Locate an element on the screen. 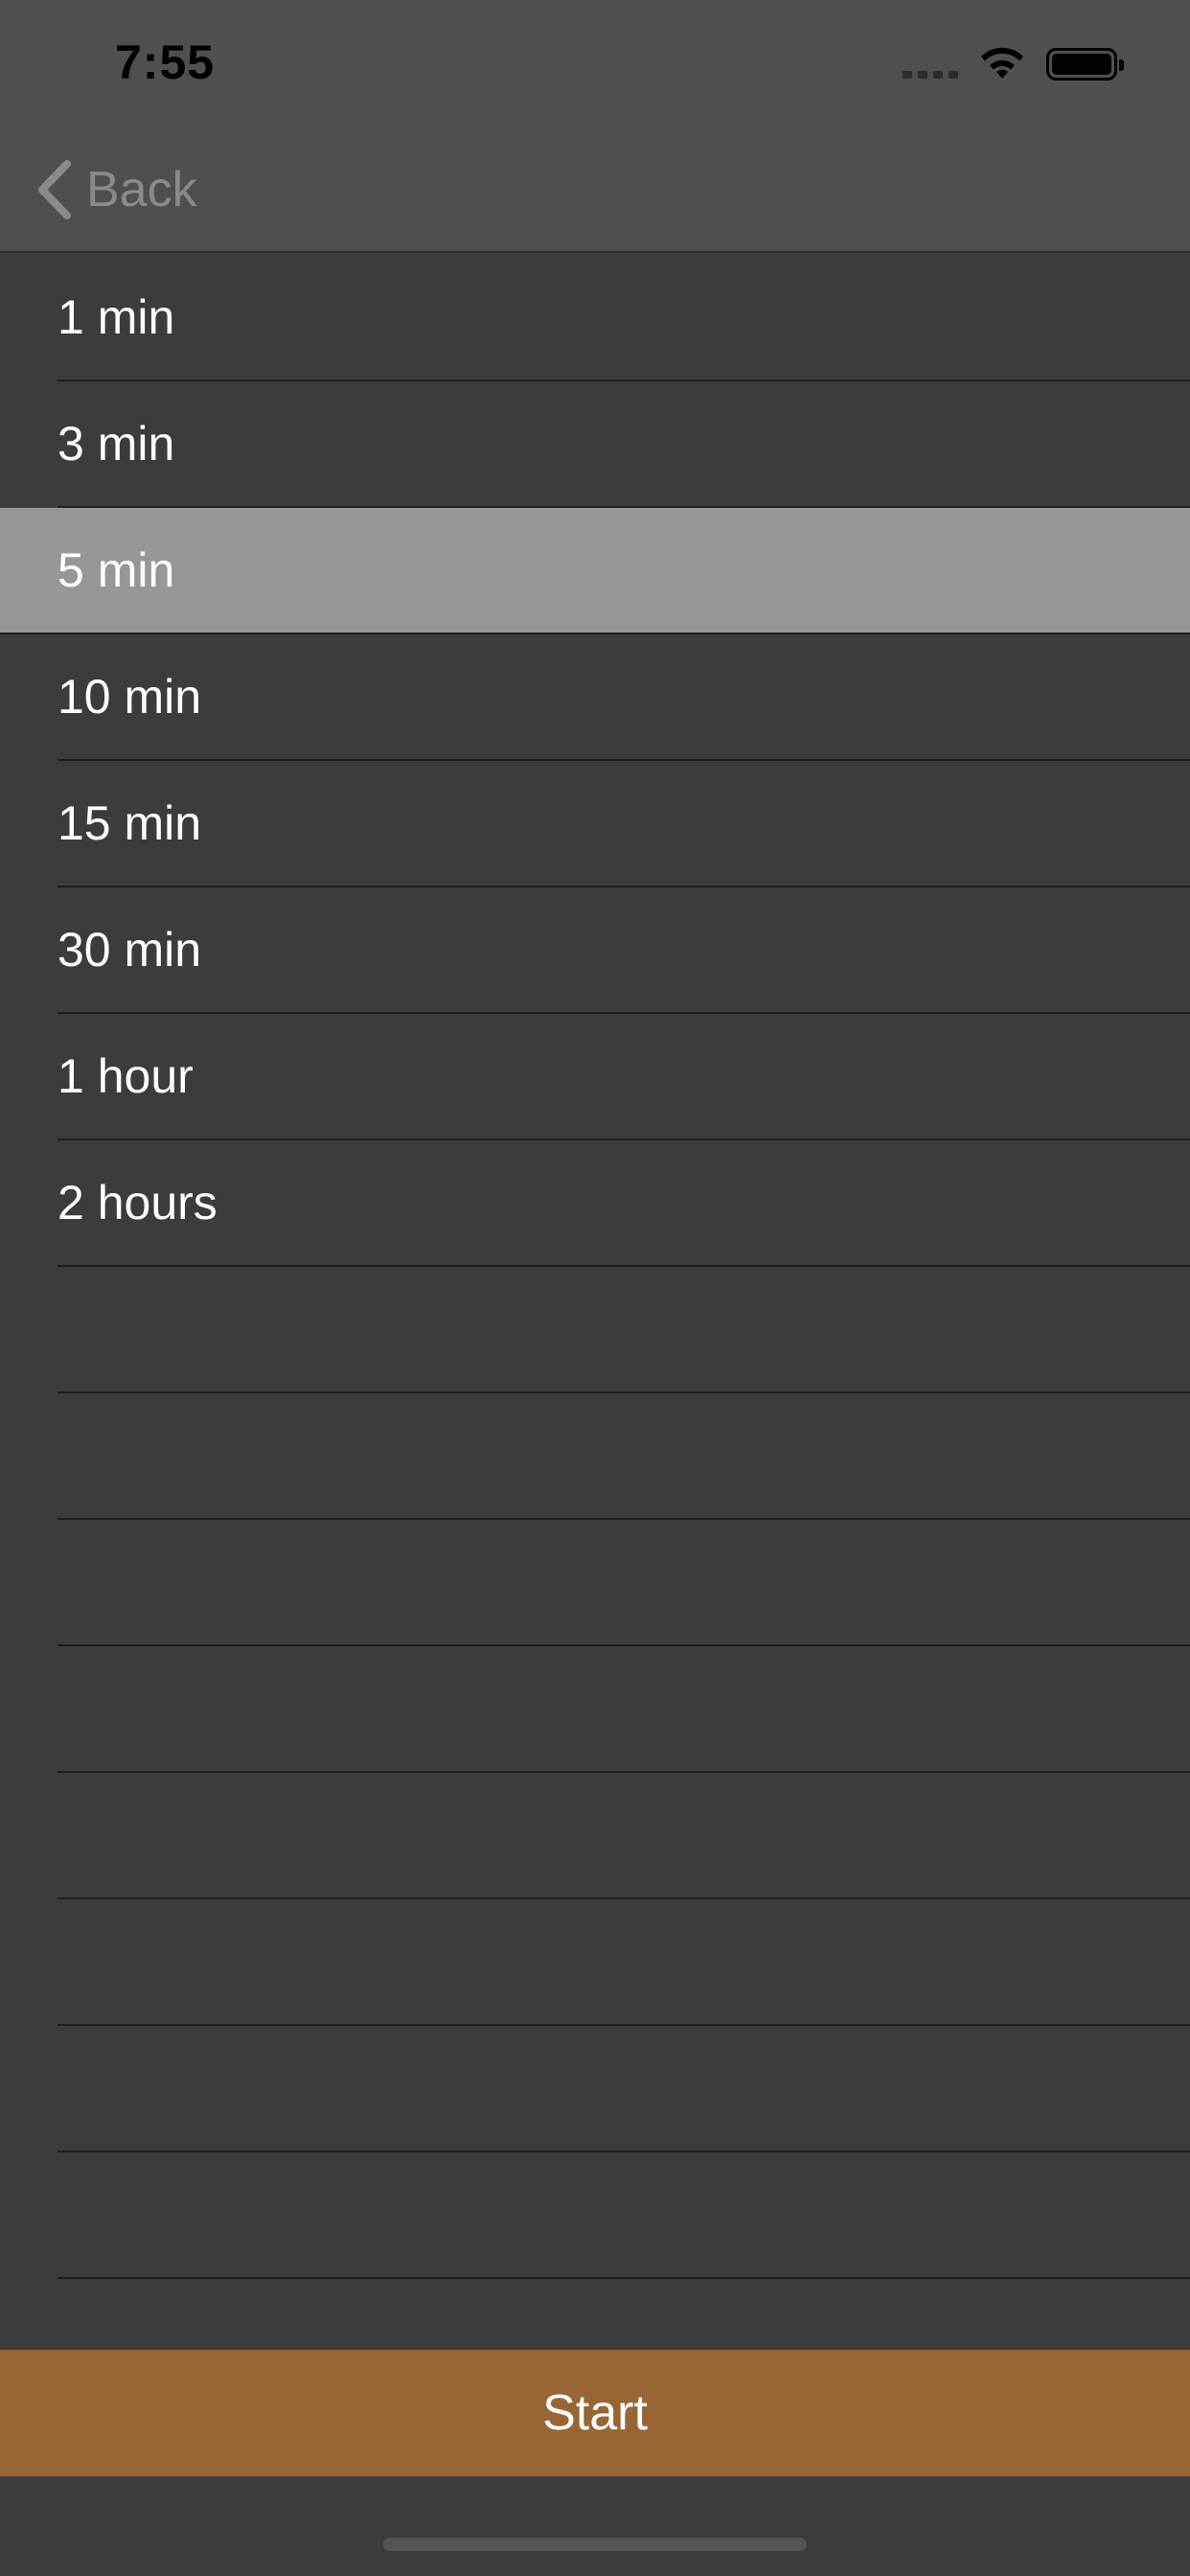  duration-option-label: 3 min is located at coordinates (116, 444).